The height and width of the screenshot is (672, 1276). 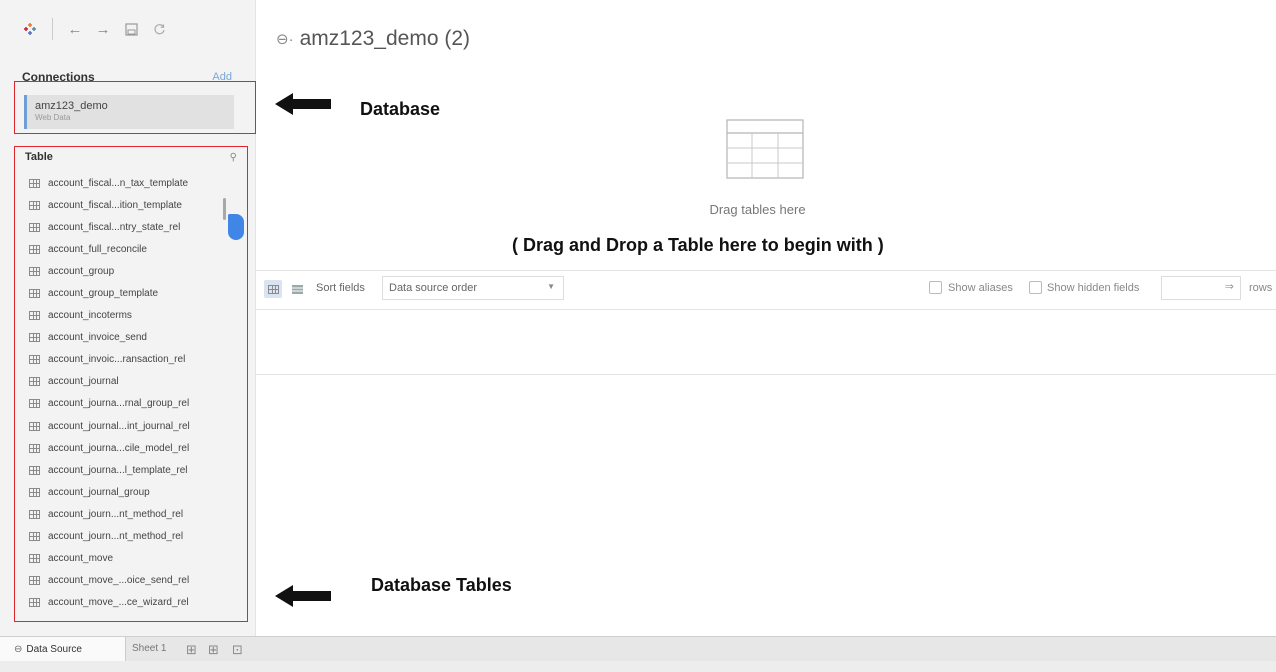 I want to click on database-highlight-box: amz123_demo Web Data, so click(x=135, y=107).